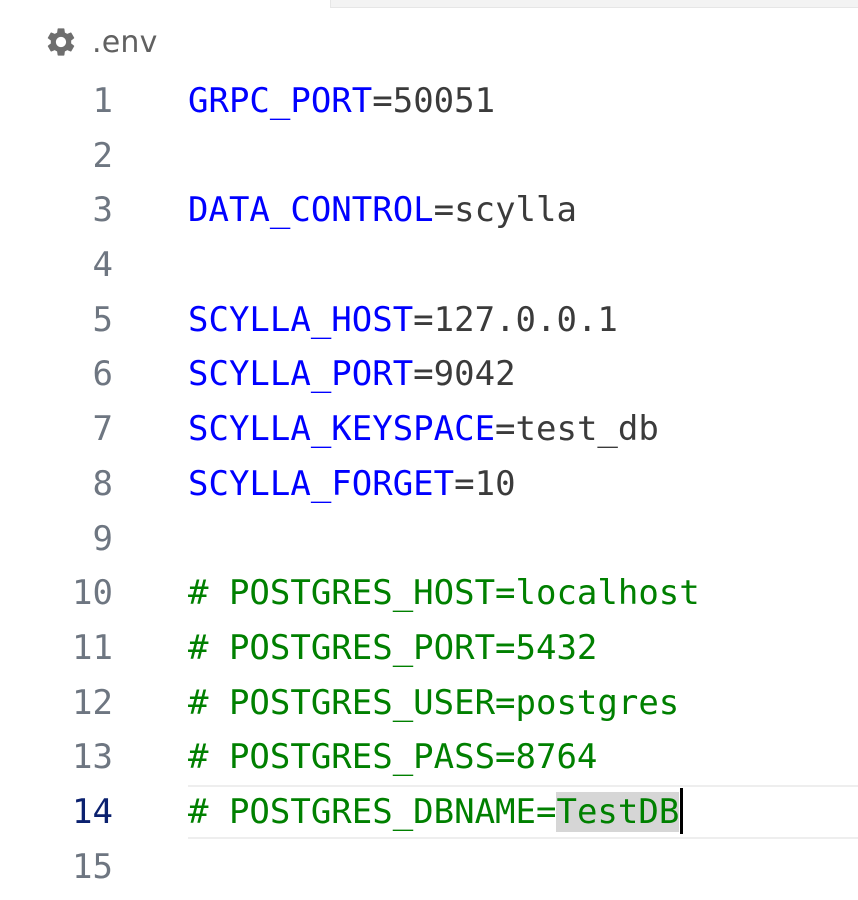 This screenshot has height=900, width=858. I want to click on line-number: 2, so click(102, 155).